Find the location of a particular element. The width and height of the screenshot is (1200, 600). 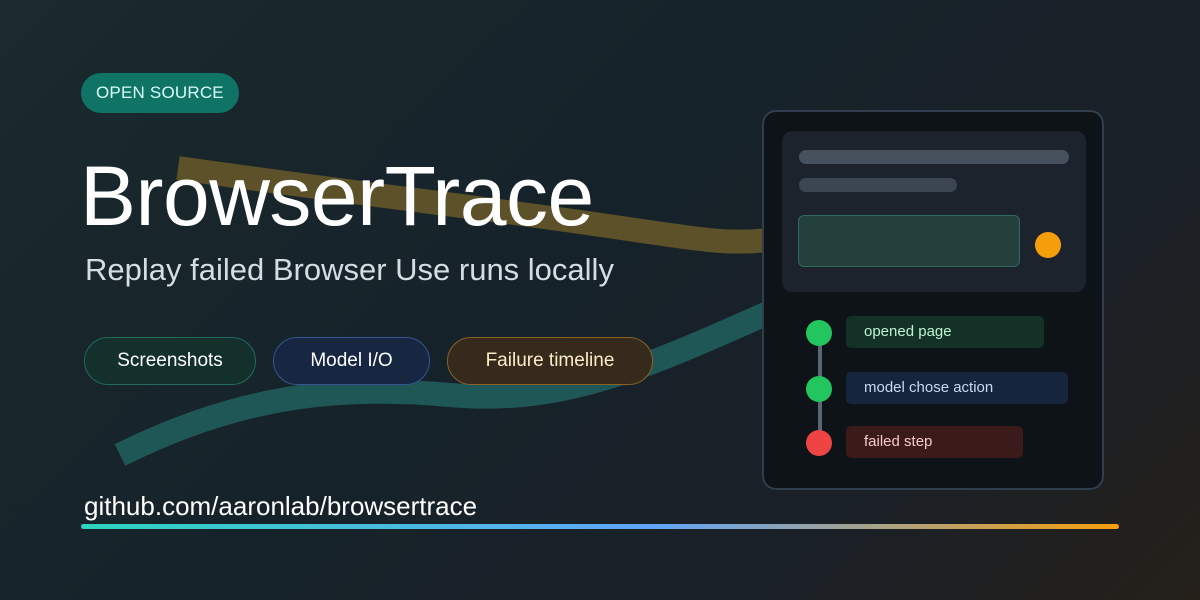

timeline-step-label: failed step is located at coordinates (934, 442).